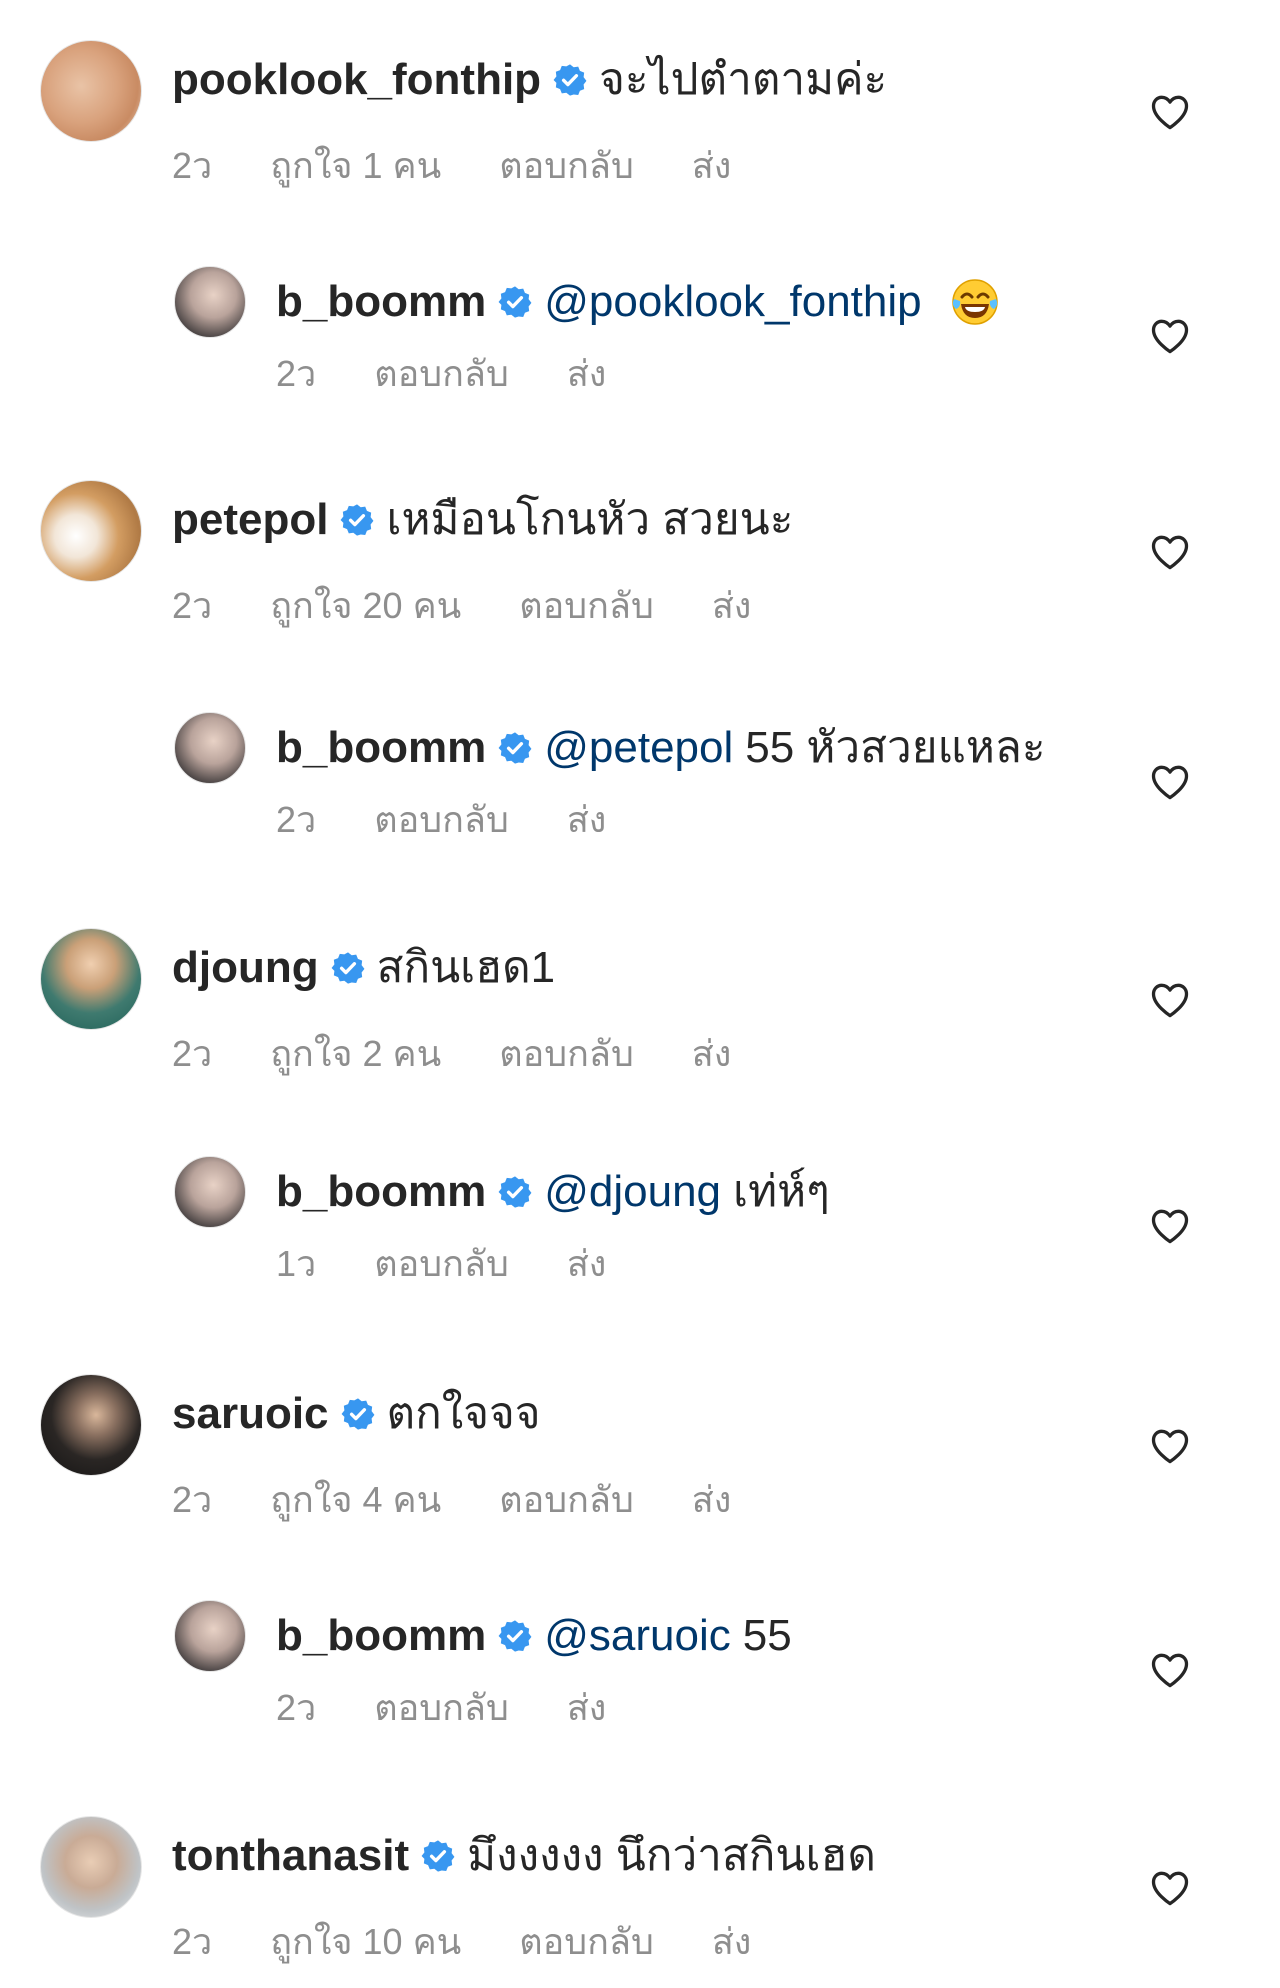 The width and height of the screenshot is (1280, 1988). I want to click on comment-text: สกินเฮด1, so click(466, 967).